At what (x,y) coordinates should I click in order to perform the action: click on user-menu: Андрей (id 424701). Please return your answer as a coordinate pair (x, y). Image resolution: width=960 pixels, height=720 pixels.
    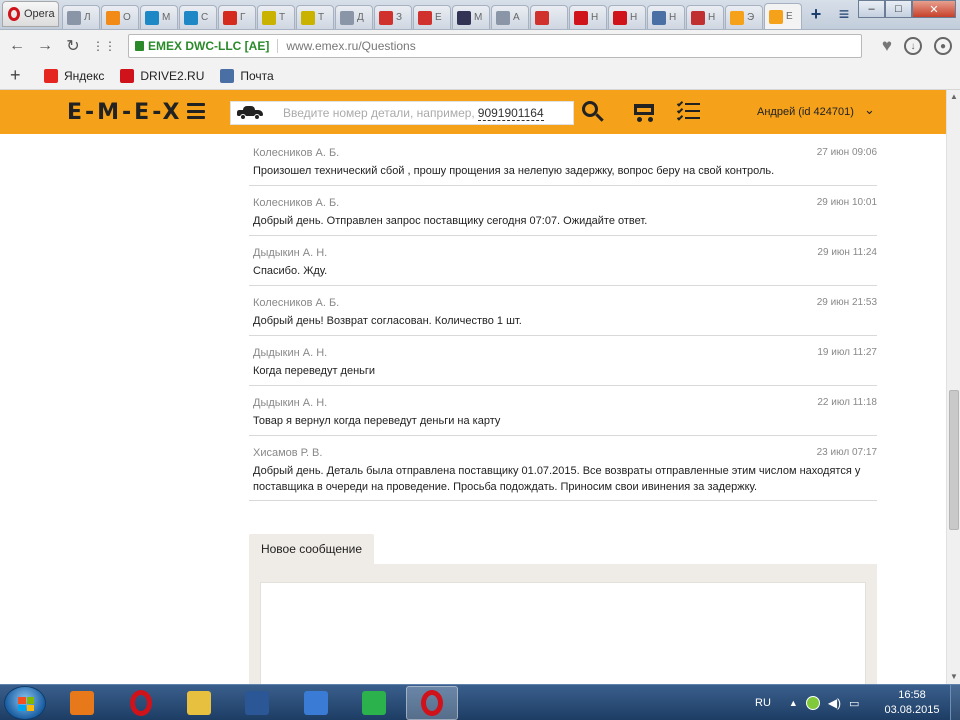
    Looking at the image, I should click on (805, 112).